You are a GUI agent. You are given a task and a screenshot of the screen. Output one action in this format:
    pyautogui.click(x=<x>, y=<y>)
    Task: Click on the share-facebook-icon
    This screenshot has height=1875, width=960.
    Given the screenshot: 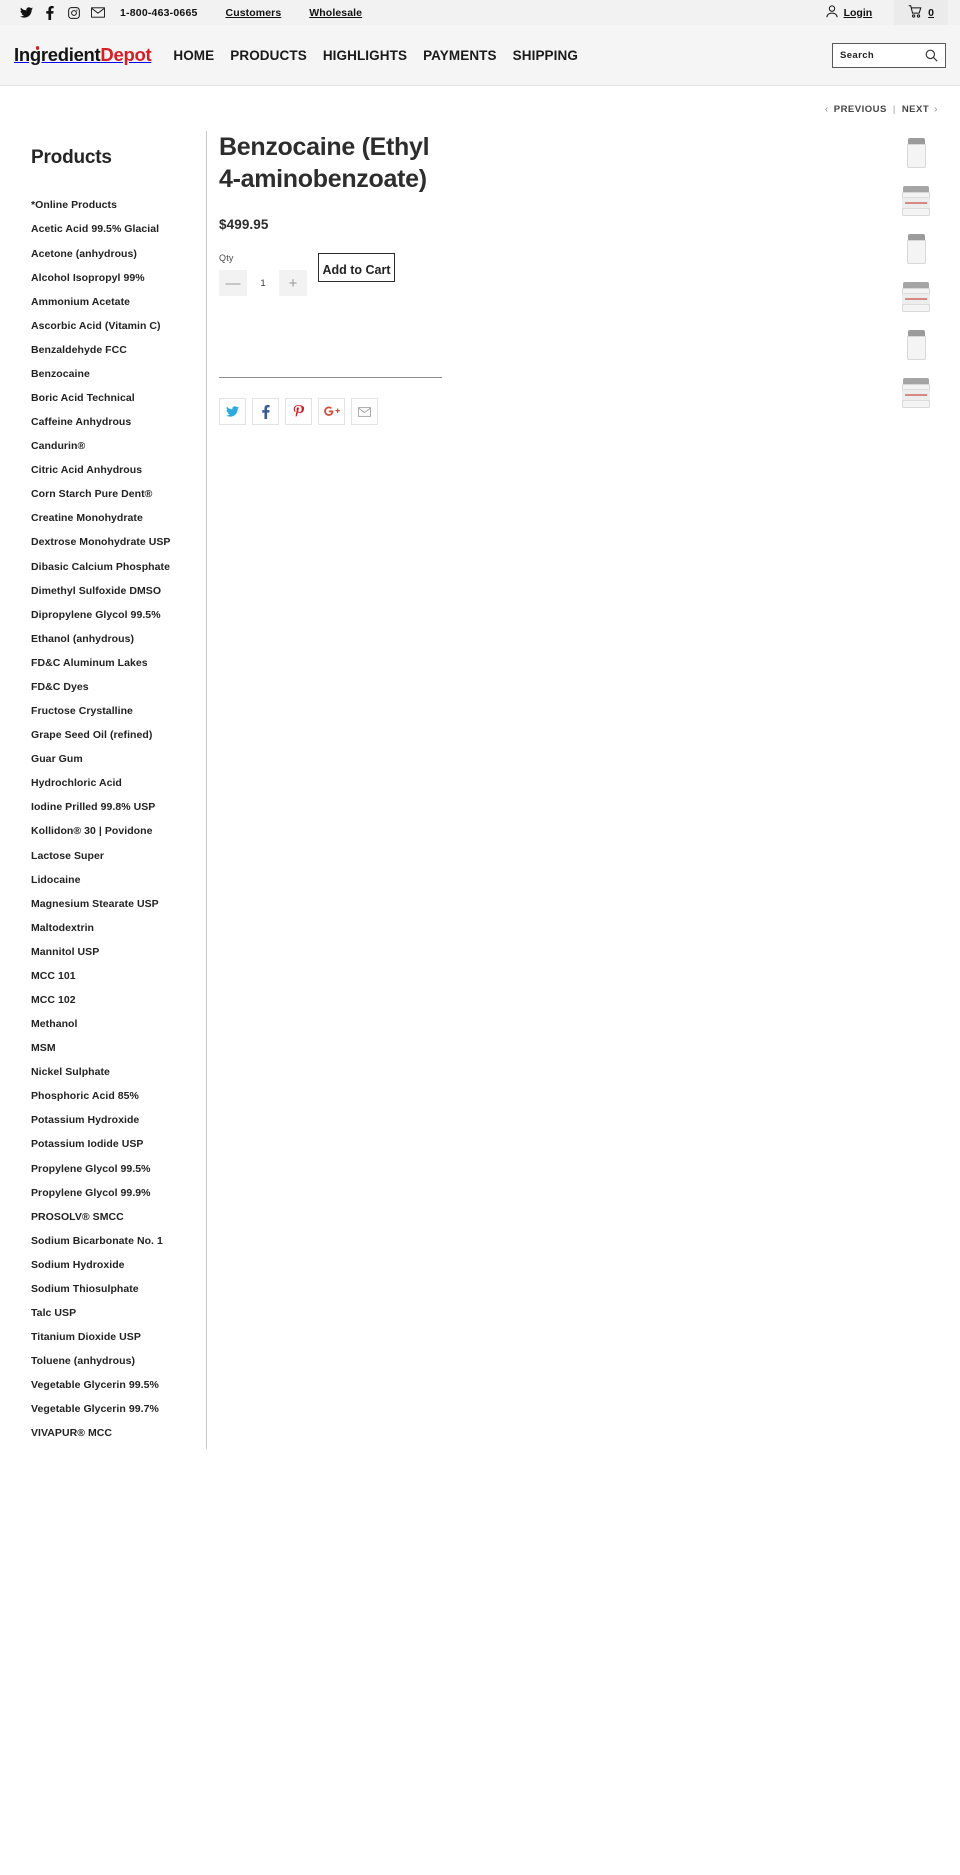 What is the action you would take?
    pyautogui.click(x=265, y=411)
    